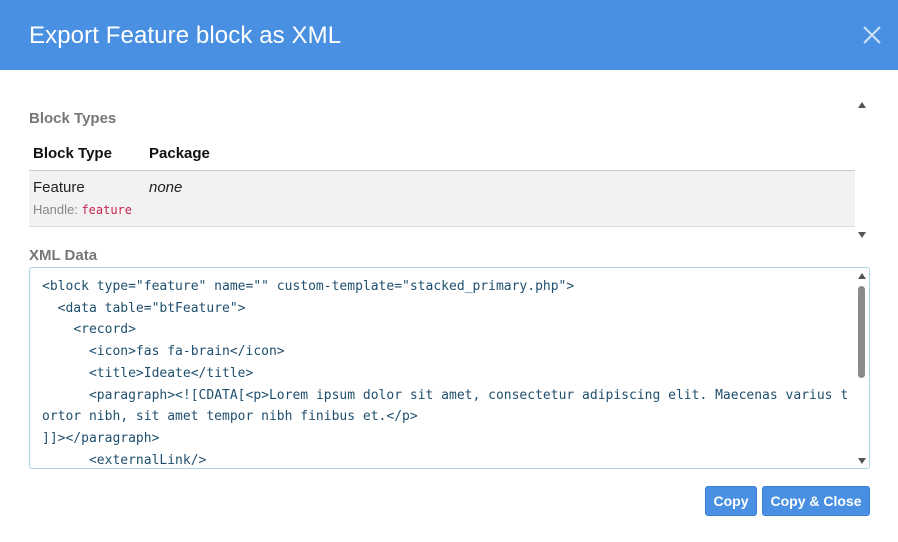  I want to click on column-header-package: Package, so click(500, 154).